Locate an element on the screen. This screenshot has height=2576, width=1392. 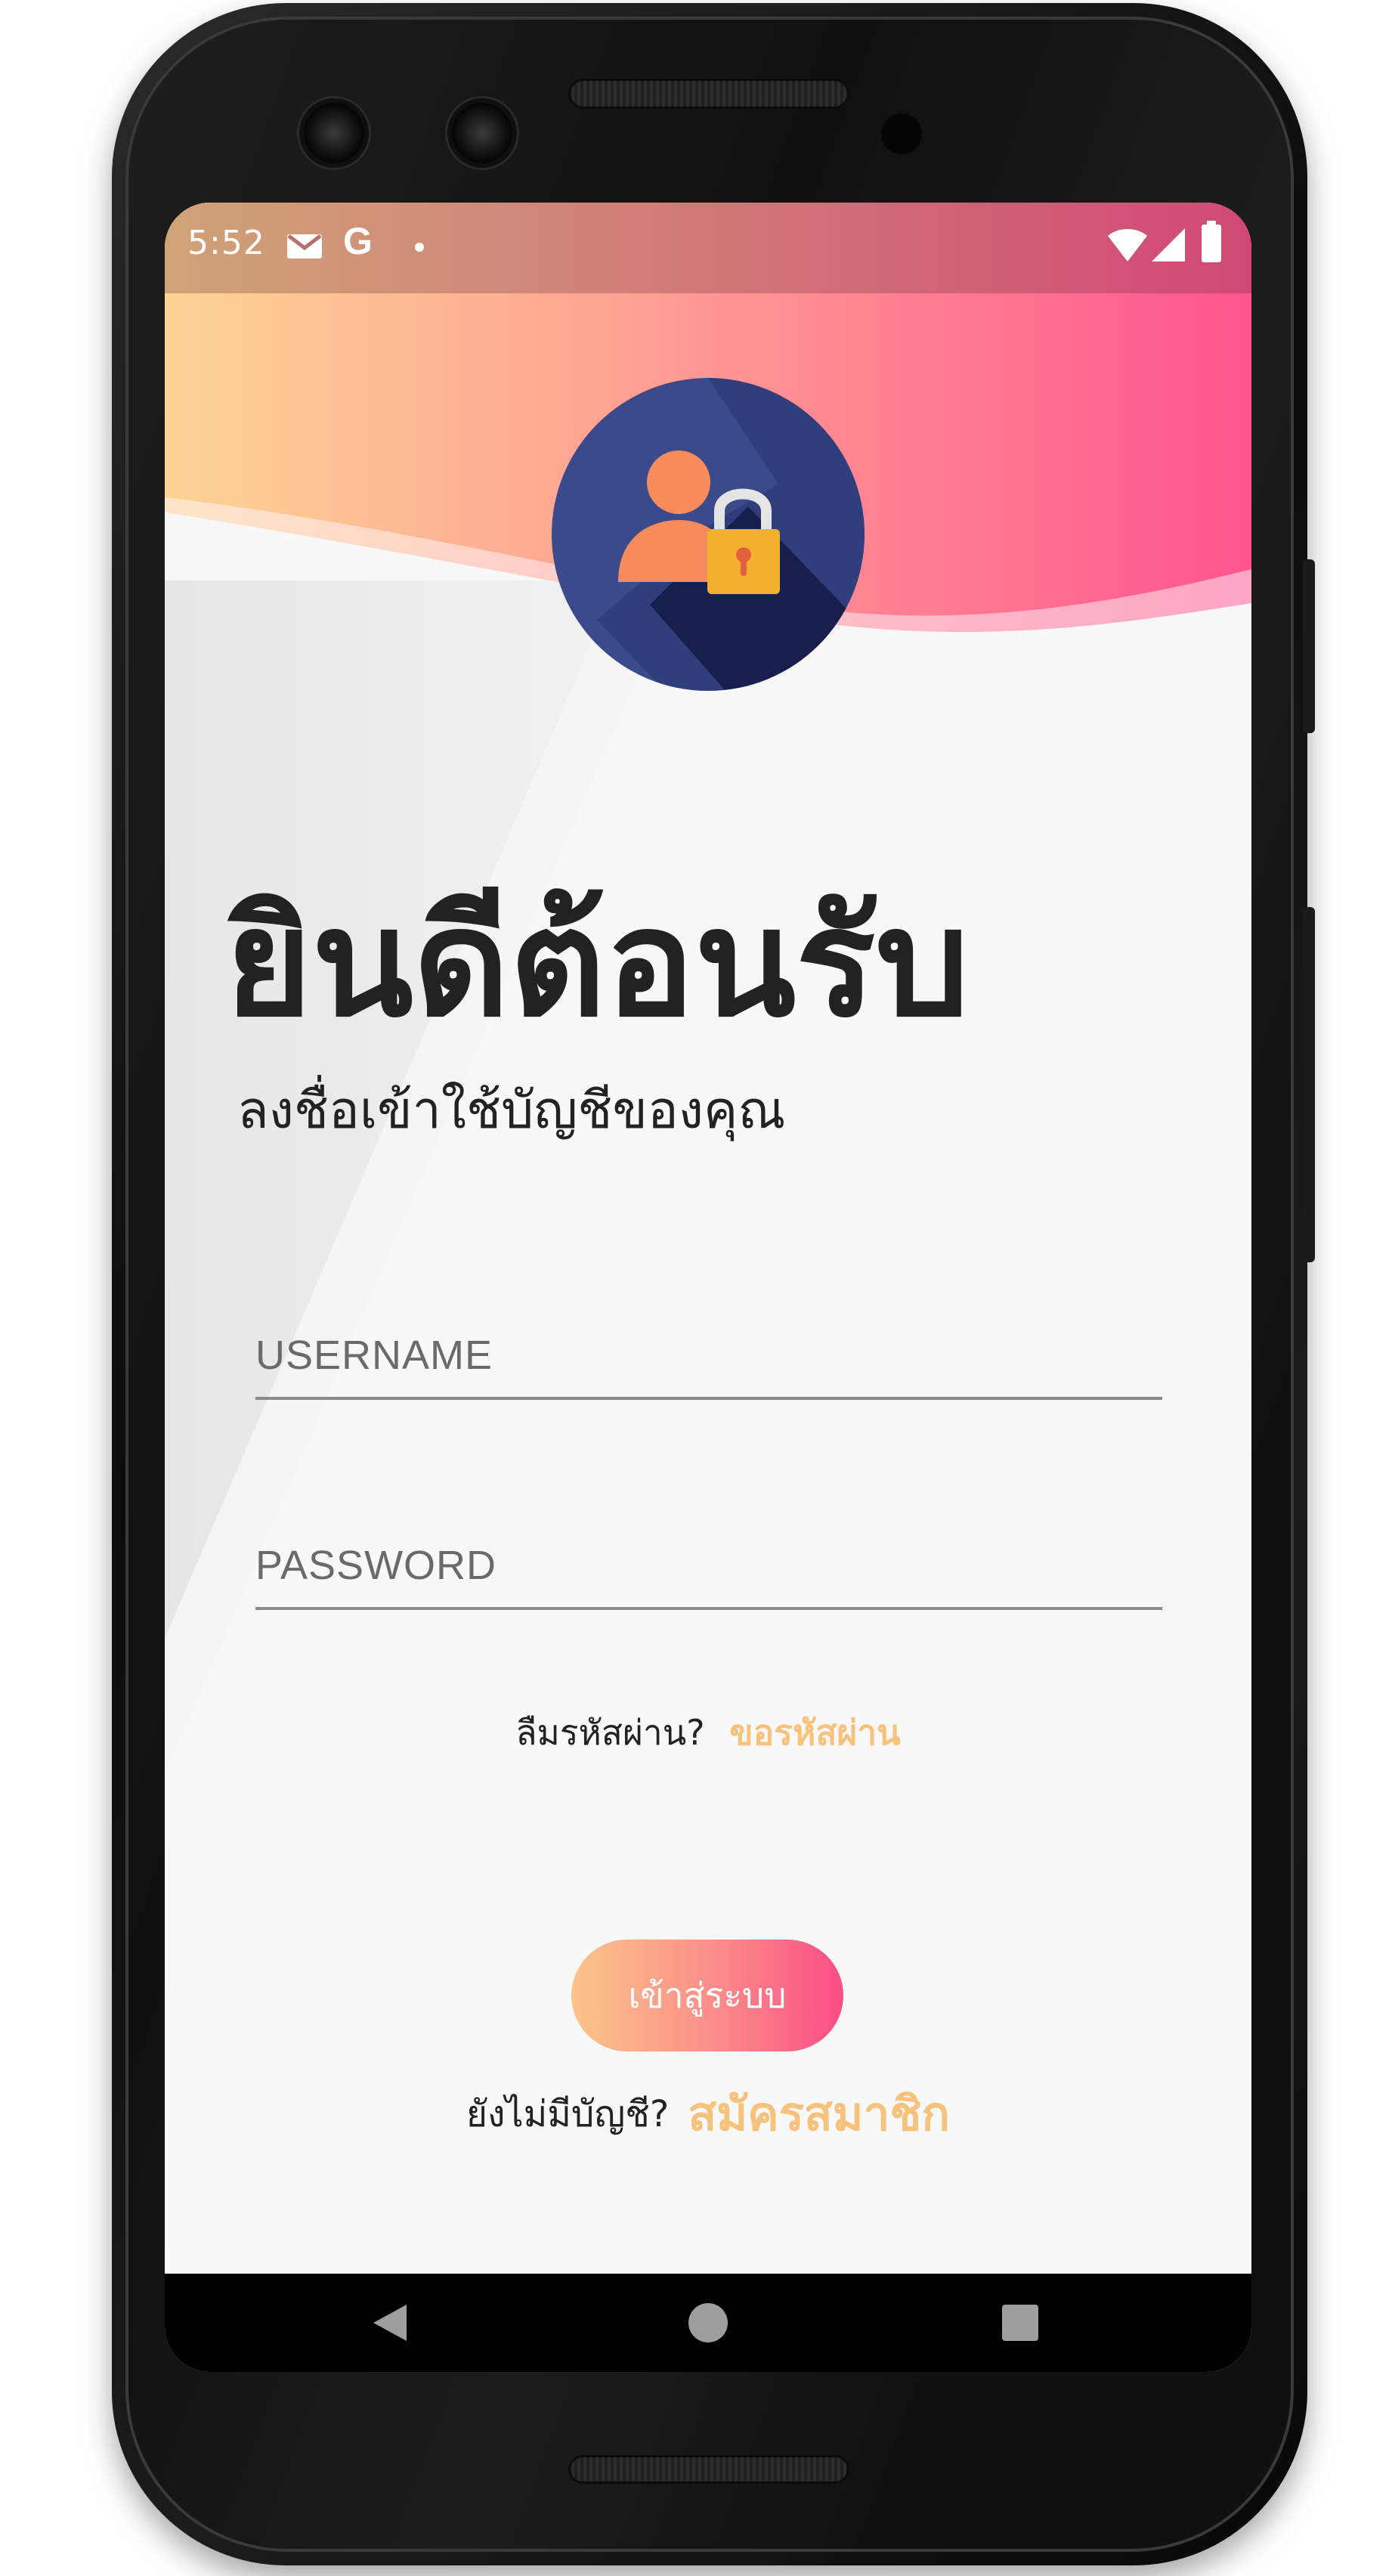
status-bar: 5:52 G is located at coordinates (708, 248).